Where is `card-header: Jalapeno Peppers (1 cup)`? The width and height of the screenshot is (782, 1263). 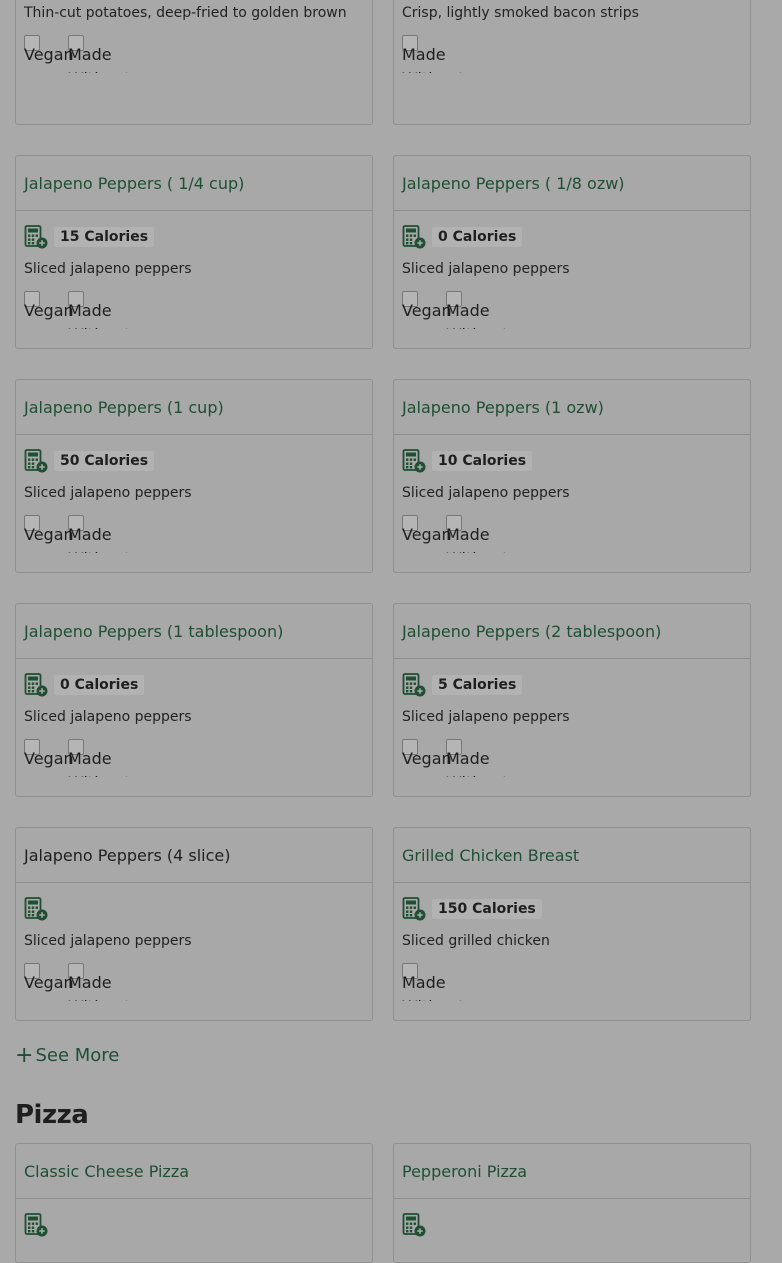 card-header: Jalapeno Peppers (1 cup) is located at coordinates (194, 407).